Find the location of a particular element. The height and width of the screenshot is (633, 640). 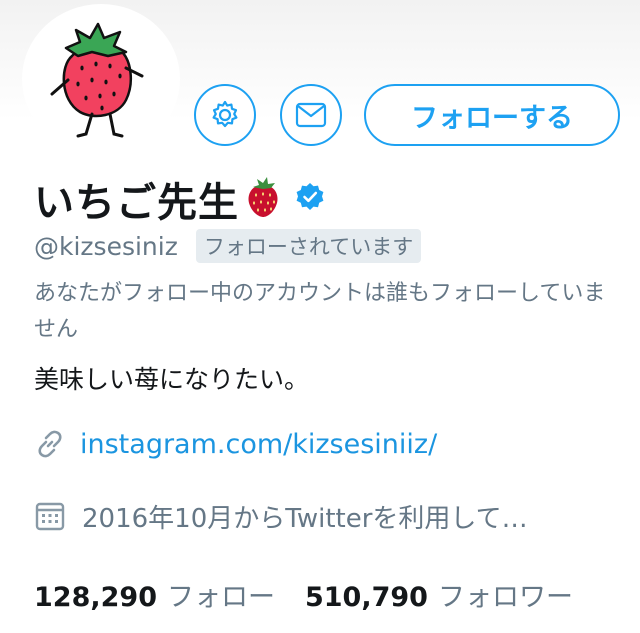

website-link: instagram.com/kizsesiniiz/ is located at coordinates (258, 444).